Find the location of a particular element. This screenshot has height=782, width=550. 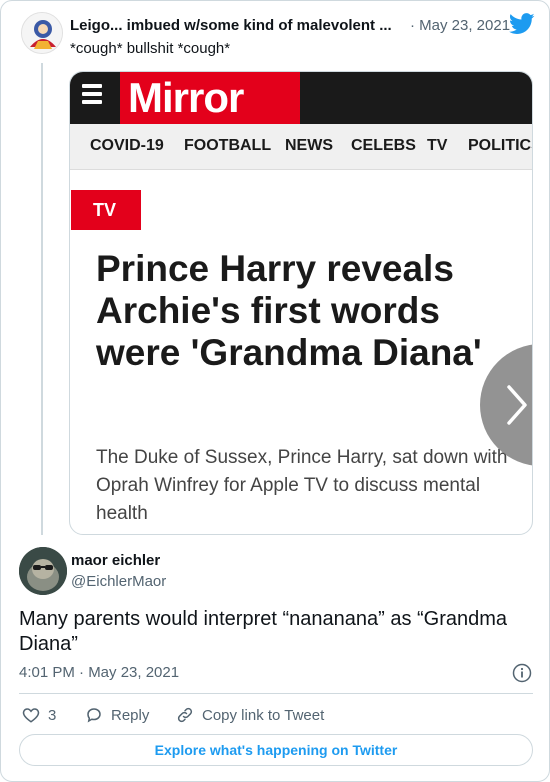

mirror-logo: Mirror is located at coordinates (210, 98).